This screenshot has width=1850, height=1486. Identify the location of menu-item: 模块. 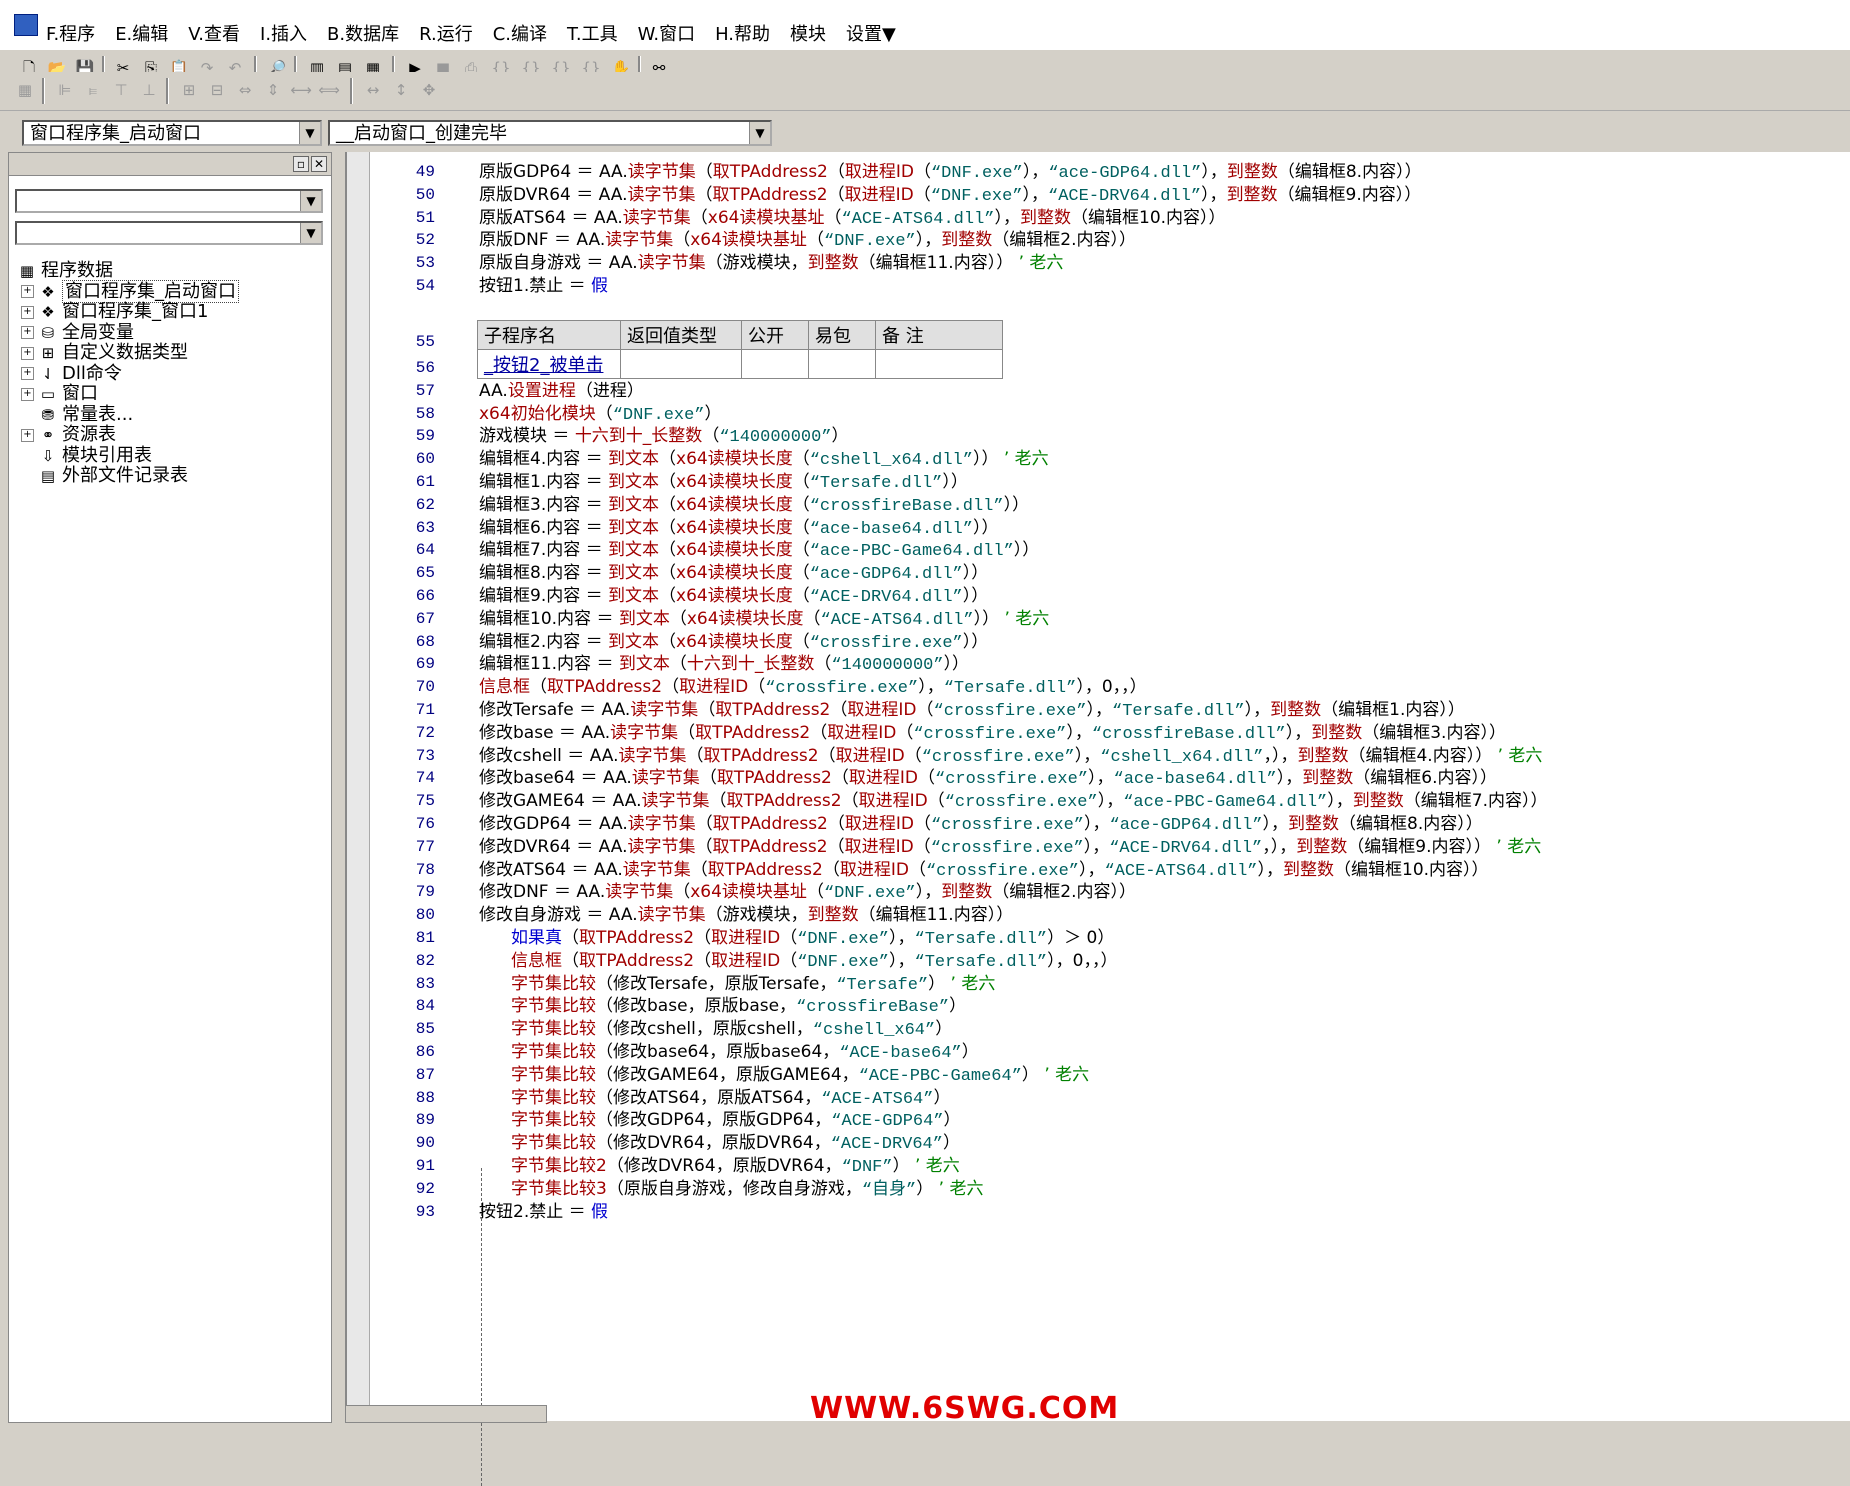
(808, 33).